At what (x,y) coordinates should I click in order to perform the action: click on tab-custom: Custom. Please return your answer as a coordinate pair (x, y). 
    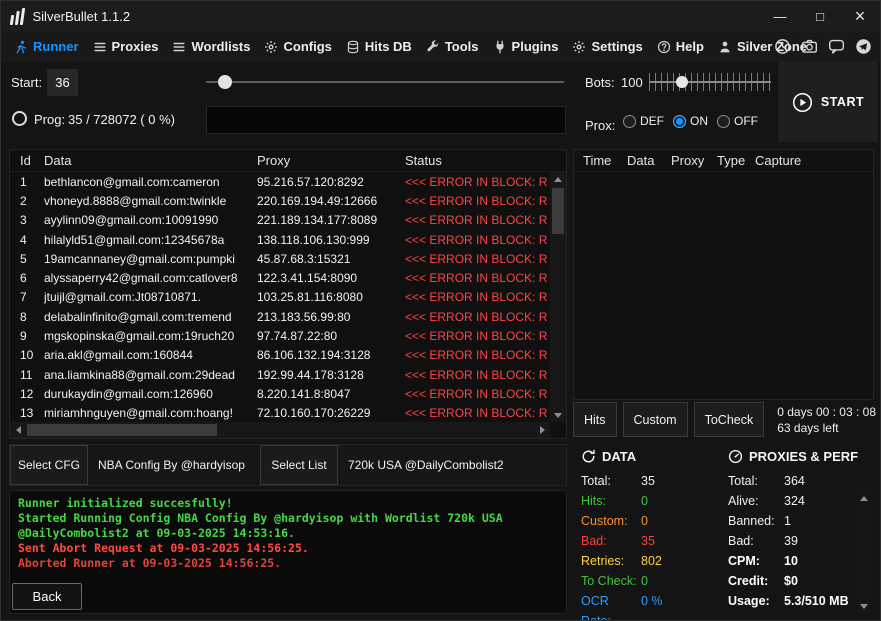
    Looking at the image, I should click on (655, 419).